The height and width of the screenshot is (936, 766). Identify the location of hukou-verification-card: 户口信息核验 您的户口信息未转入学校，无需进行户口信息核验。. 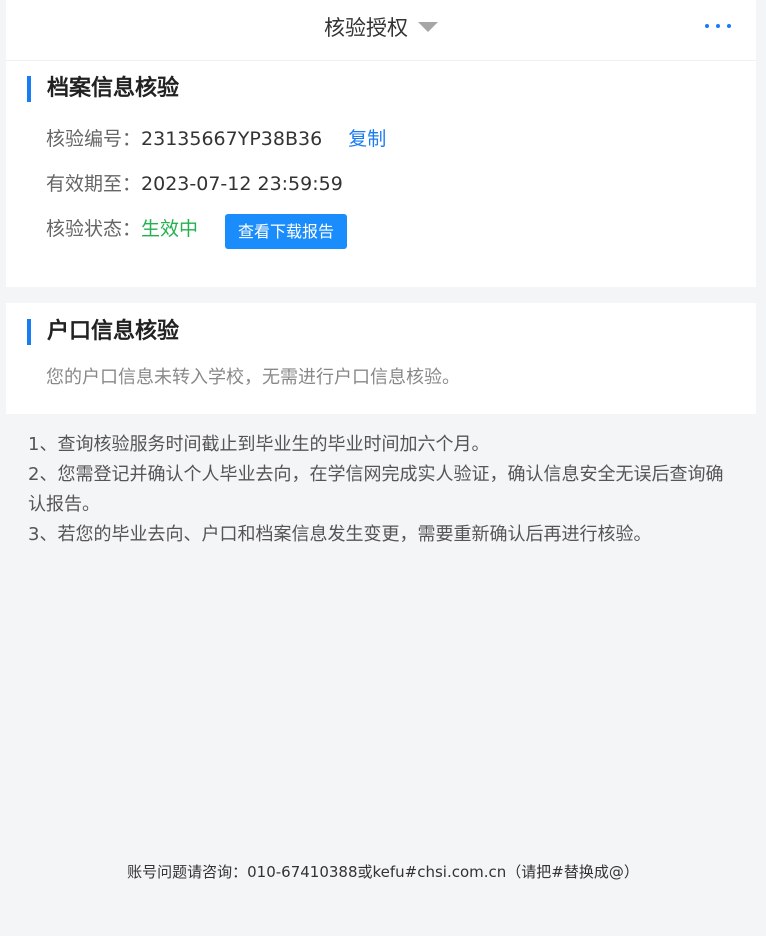
(381, 358).